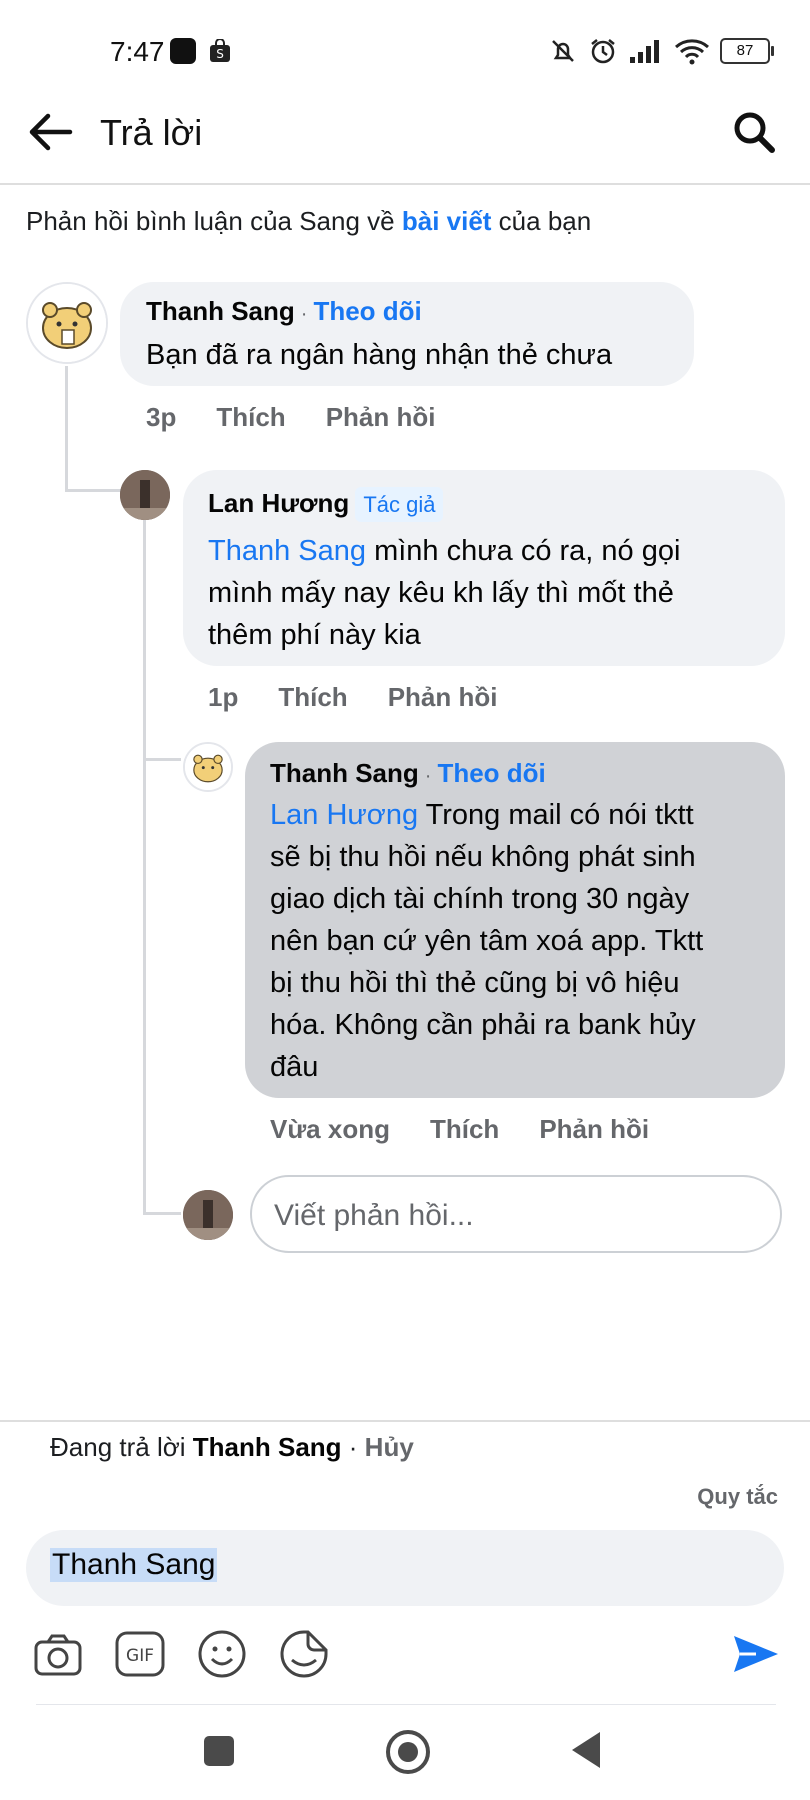  Describe the element at coordinates (661, 51) in the screenshot. I see `status-icons: 87` at that location.